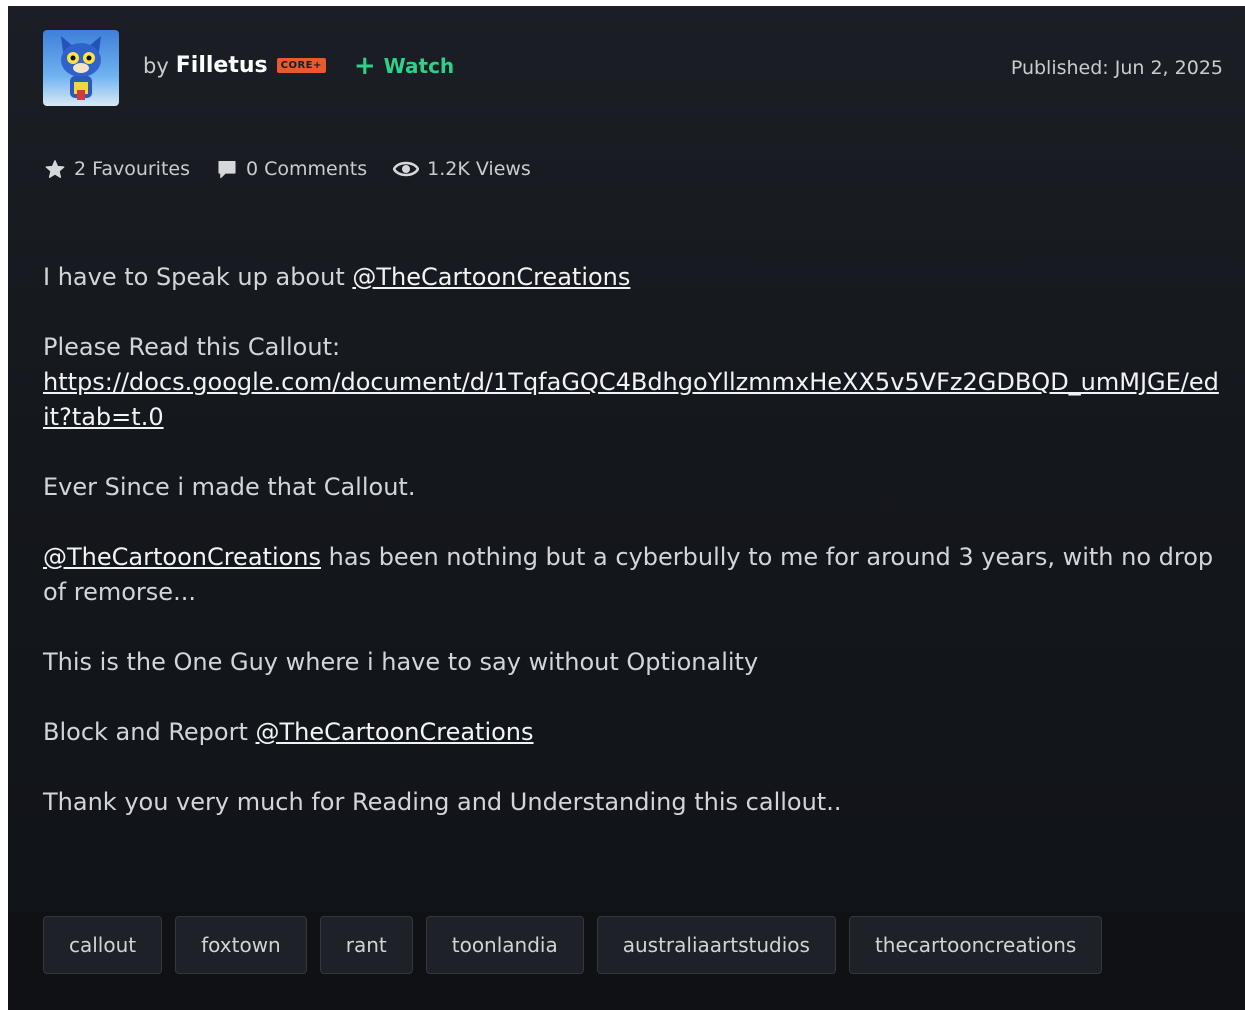 The width and height of the screenshot is (1245, 1010). Describe the element at coordinates (55, 168) in the screenshot. I see `star-icon` at that location.